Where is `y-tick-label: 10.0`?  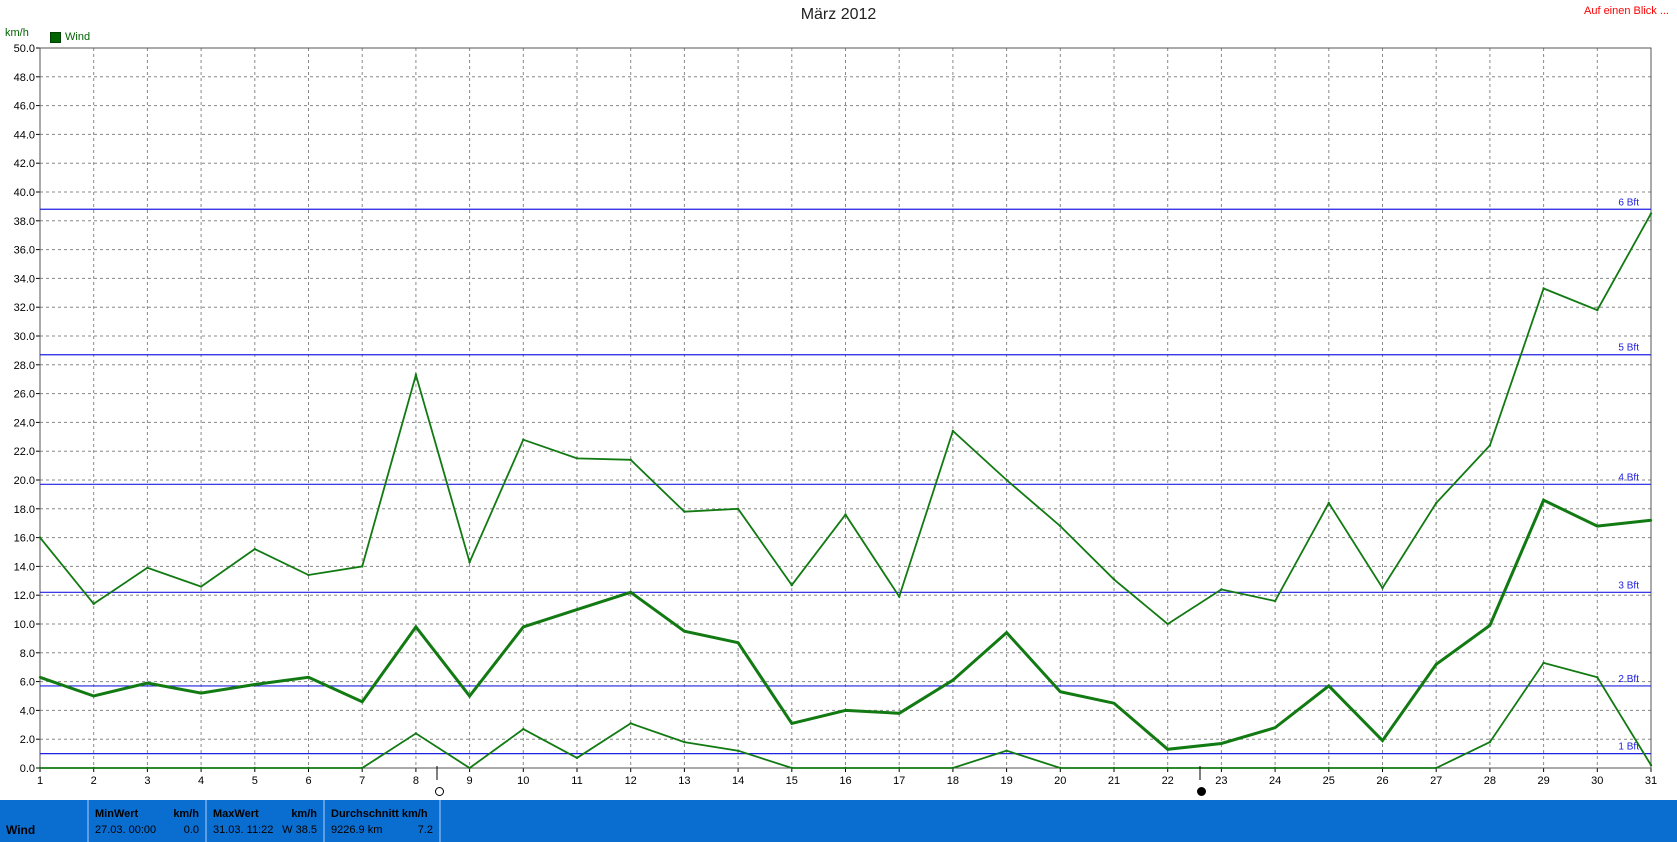
y-tick-label: 10.0 is located at coordinates (24, 625).